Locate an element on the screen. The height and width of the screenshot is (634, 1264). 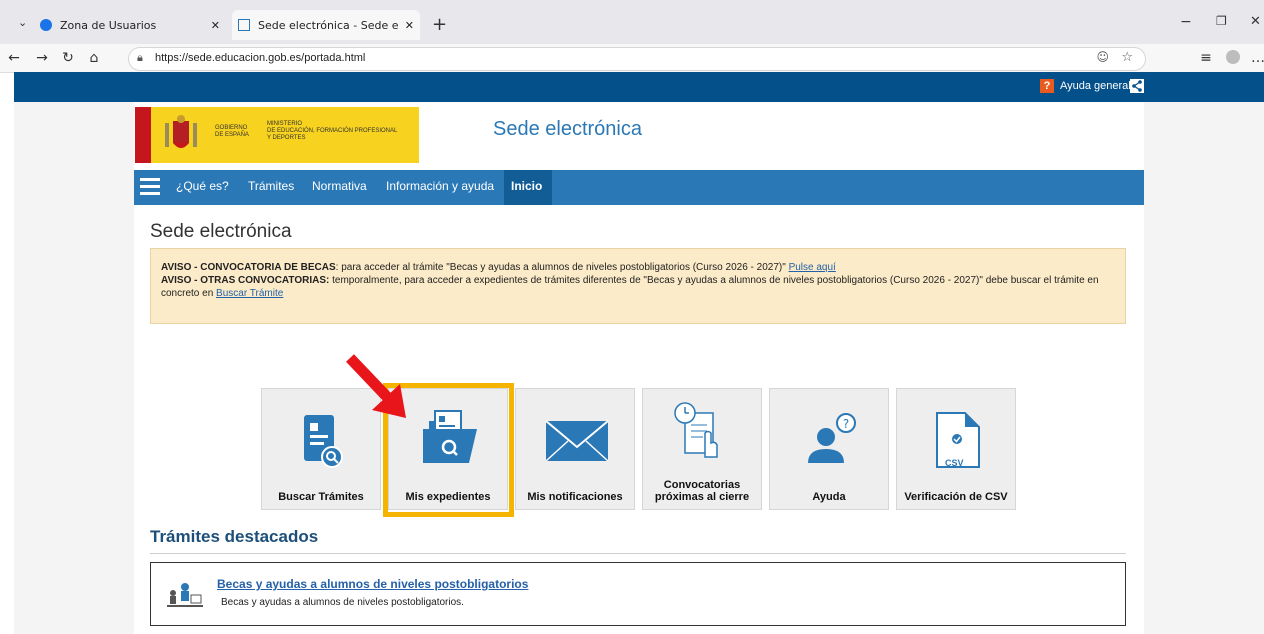
red-arrow-icon is located at coordinates (377, 388).